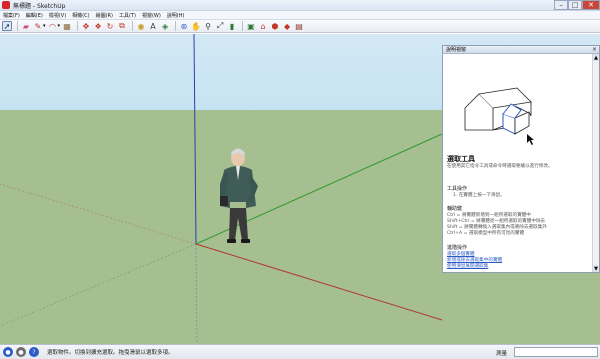 This screenshot has height=359, width=600. Describe the element at coordinates (38, 26) in the screenshot. I see `pencil-icon: ✎` at that location.